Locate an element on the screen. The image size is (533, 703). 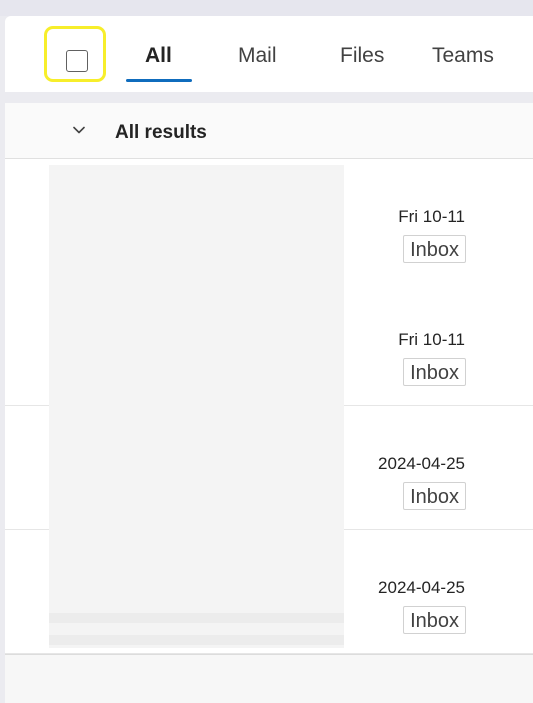
section-title: All results is located at coordinates (161, 132).